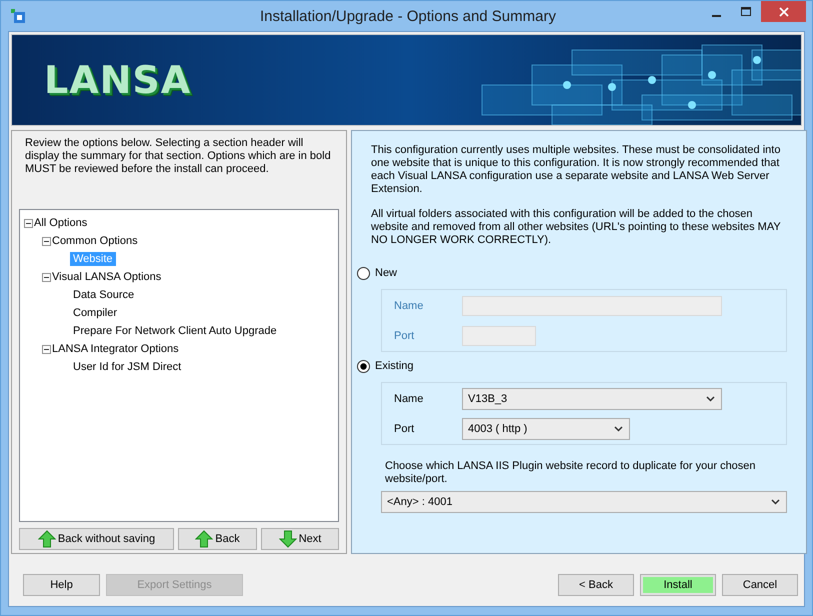 This screenshot has width=813, height=616. Describe the element at coordinates (217, 539) in the screenshot. I see `back-button: Back` at that location.